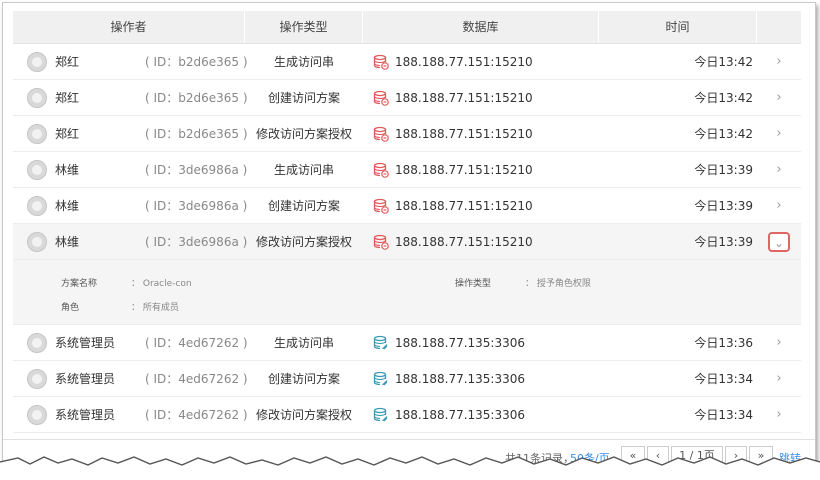 The height and width of the screenshot is (480, 820). I want to click on torn-edge-decoration, so click(410, 468).